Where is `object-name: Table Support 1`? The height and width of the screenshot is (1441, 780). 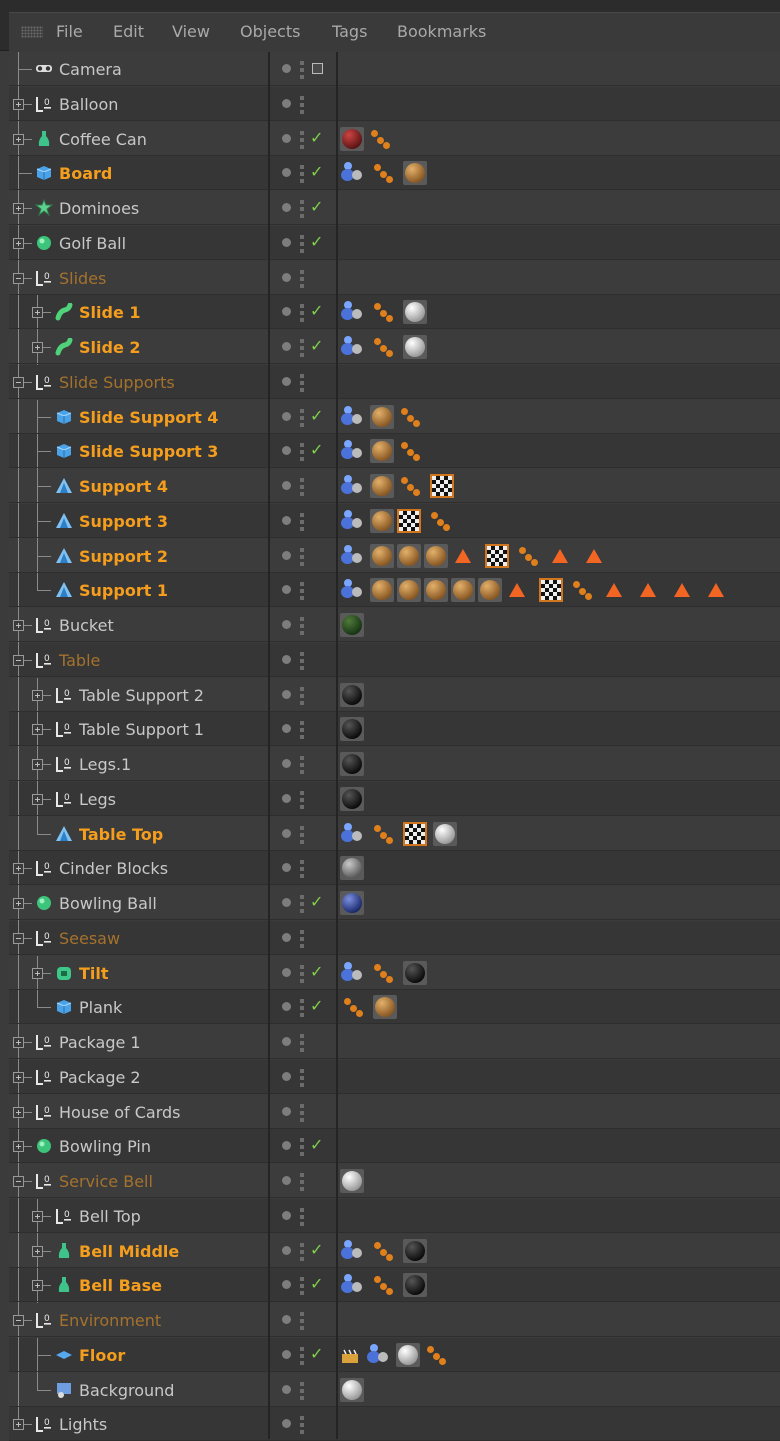
object-name: Table Support 1 is located at coordinates (141, 729).